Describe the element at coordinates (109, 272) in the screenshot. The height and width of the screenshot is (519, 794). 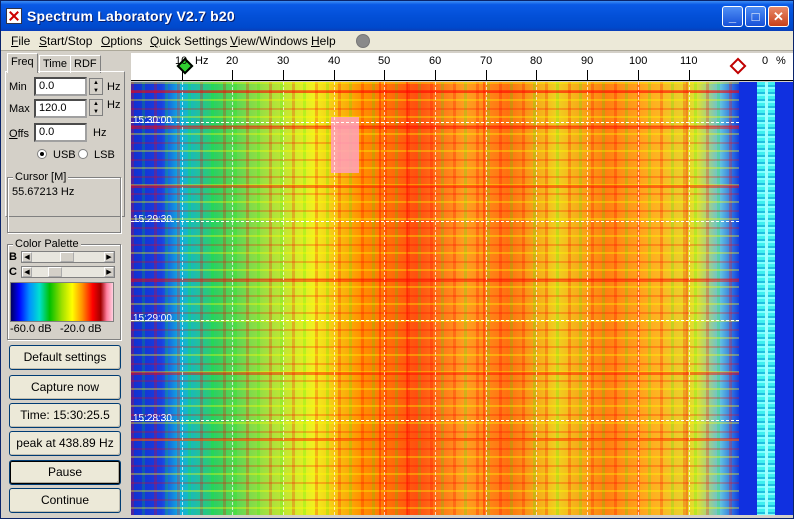
I see `contrast-right-arrow-icon: ▶` at that location.